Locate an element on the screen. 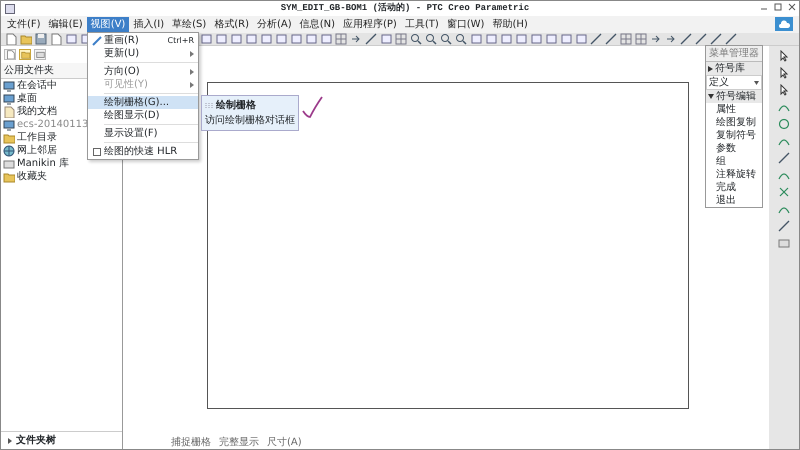 Image resolution: width=800 pixels, height=450 pixels. cloud-icon is located at coordinates (784, 24).